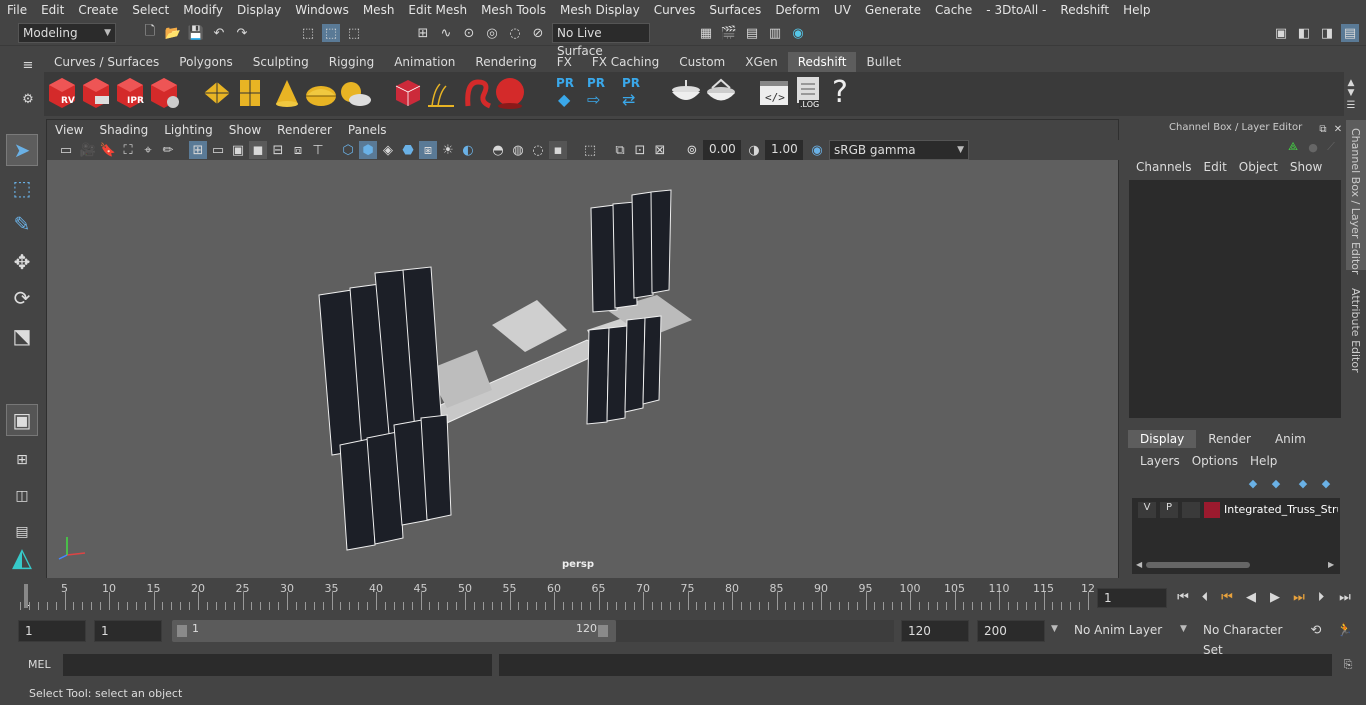  Describe the element at coordinates (22, 262) in the screenshot. I see `move-tool-icon: ✥` at that location.